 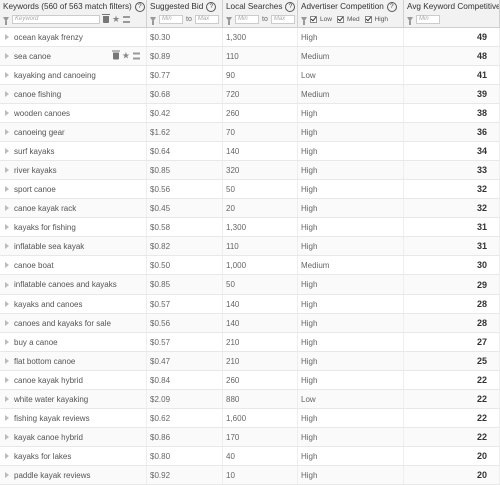 I want to click on local-searches-cell: 140, so click(x=260, y=323).